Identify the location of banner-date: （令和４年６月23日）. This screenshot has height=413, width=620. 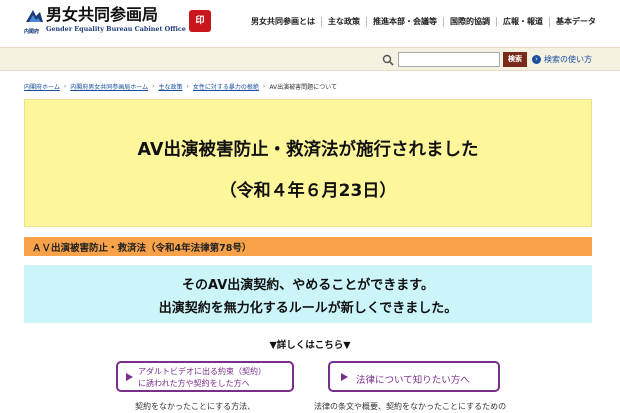
(308, 191).